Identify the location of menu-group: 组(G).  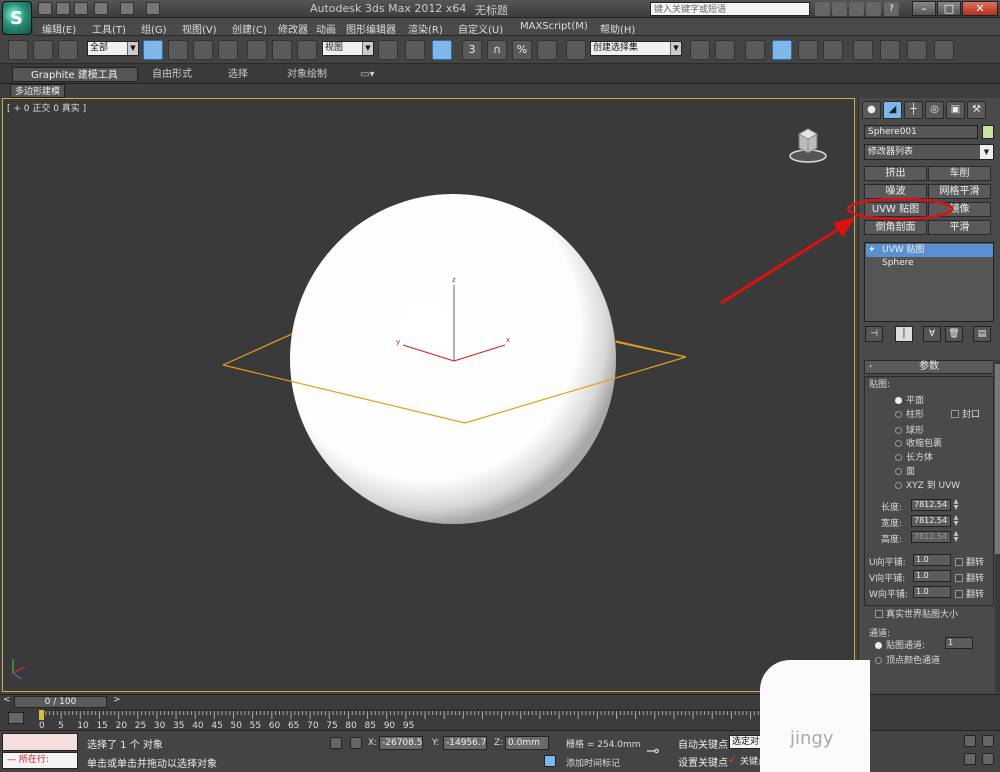
(154, 28).